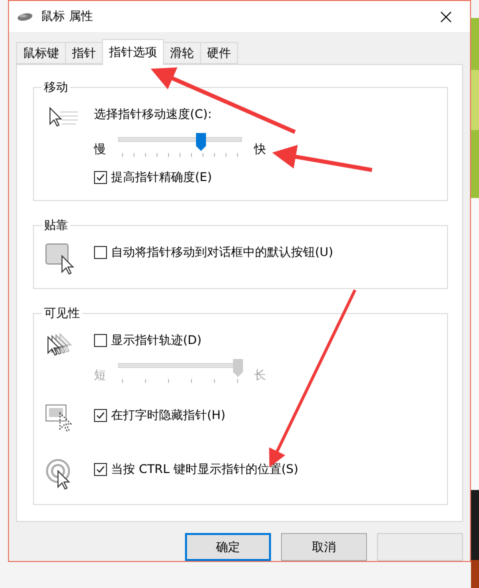  Describe the element at coordinates (168, 415) in the screenshot. I see `checkbox-label: 在打字时隐藏指针(H)` at that location.